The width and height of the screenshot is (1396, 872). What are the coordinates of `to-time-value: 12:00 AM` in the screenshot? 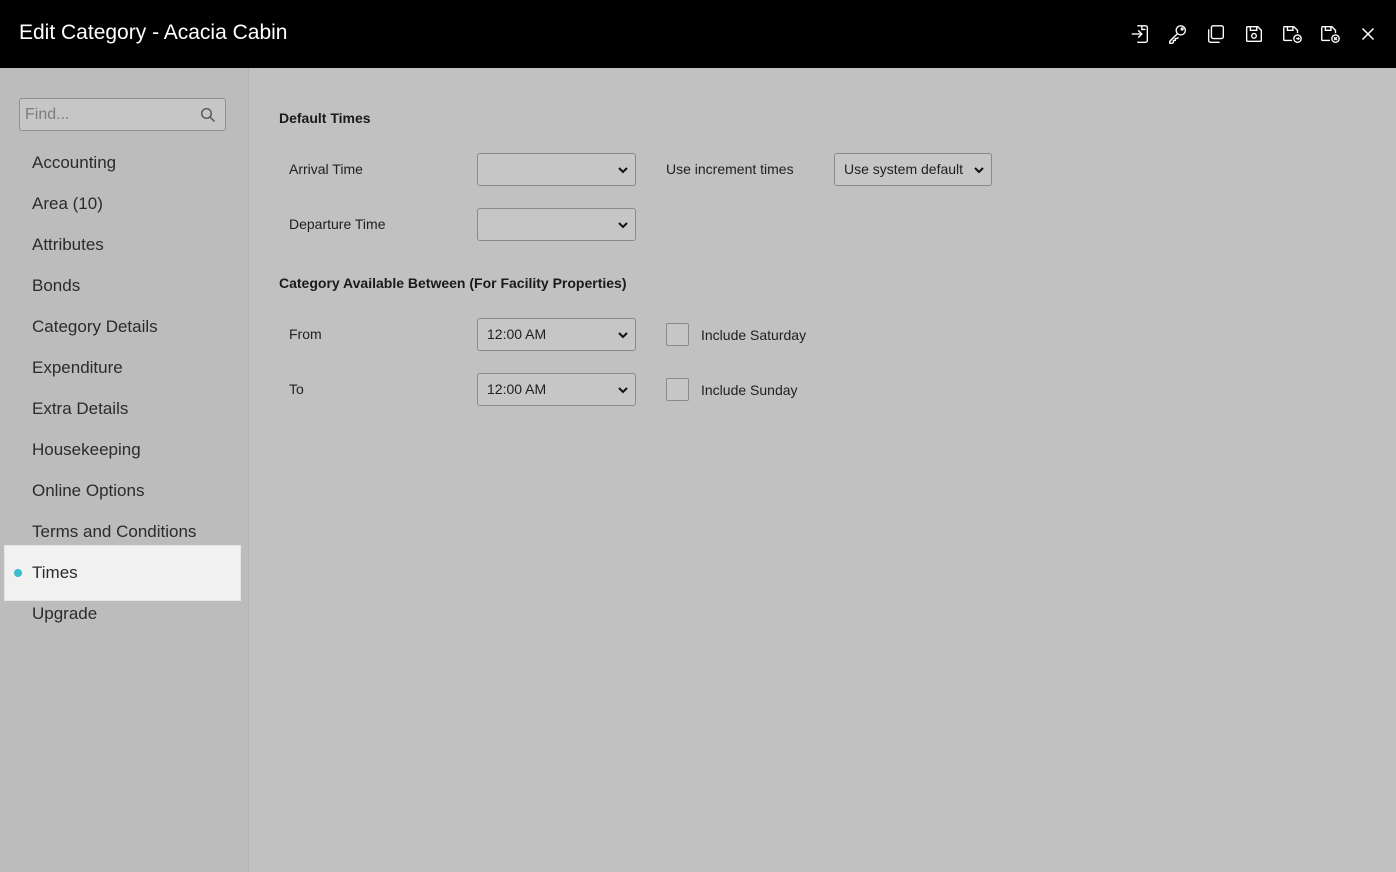 It's located at (517, 389).